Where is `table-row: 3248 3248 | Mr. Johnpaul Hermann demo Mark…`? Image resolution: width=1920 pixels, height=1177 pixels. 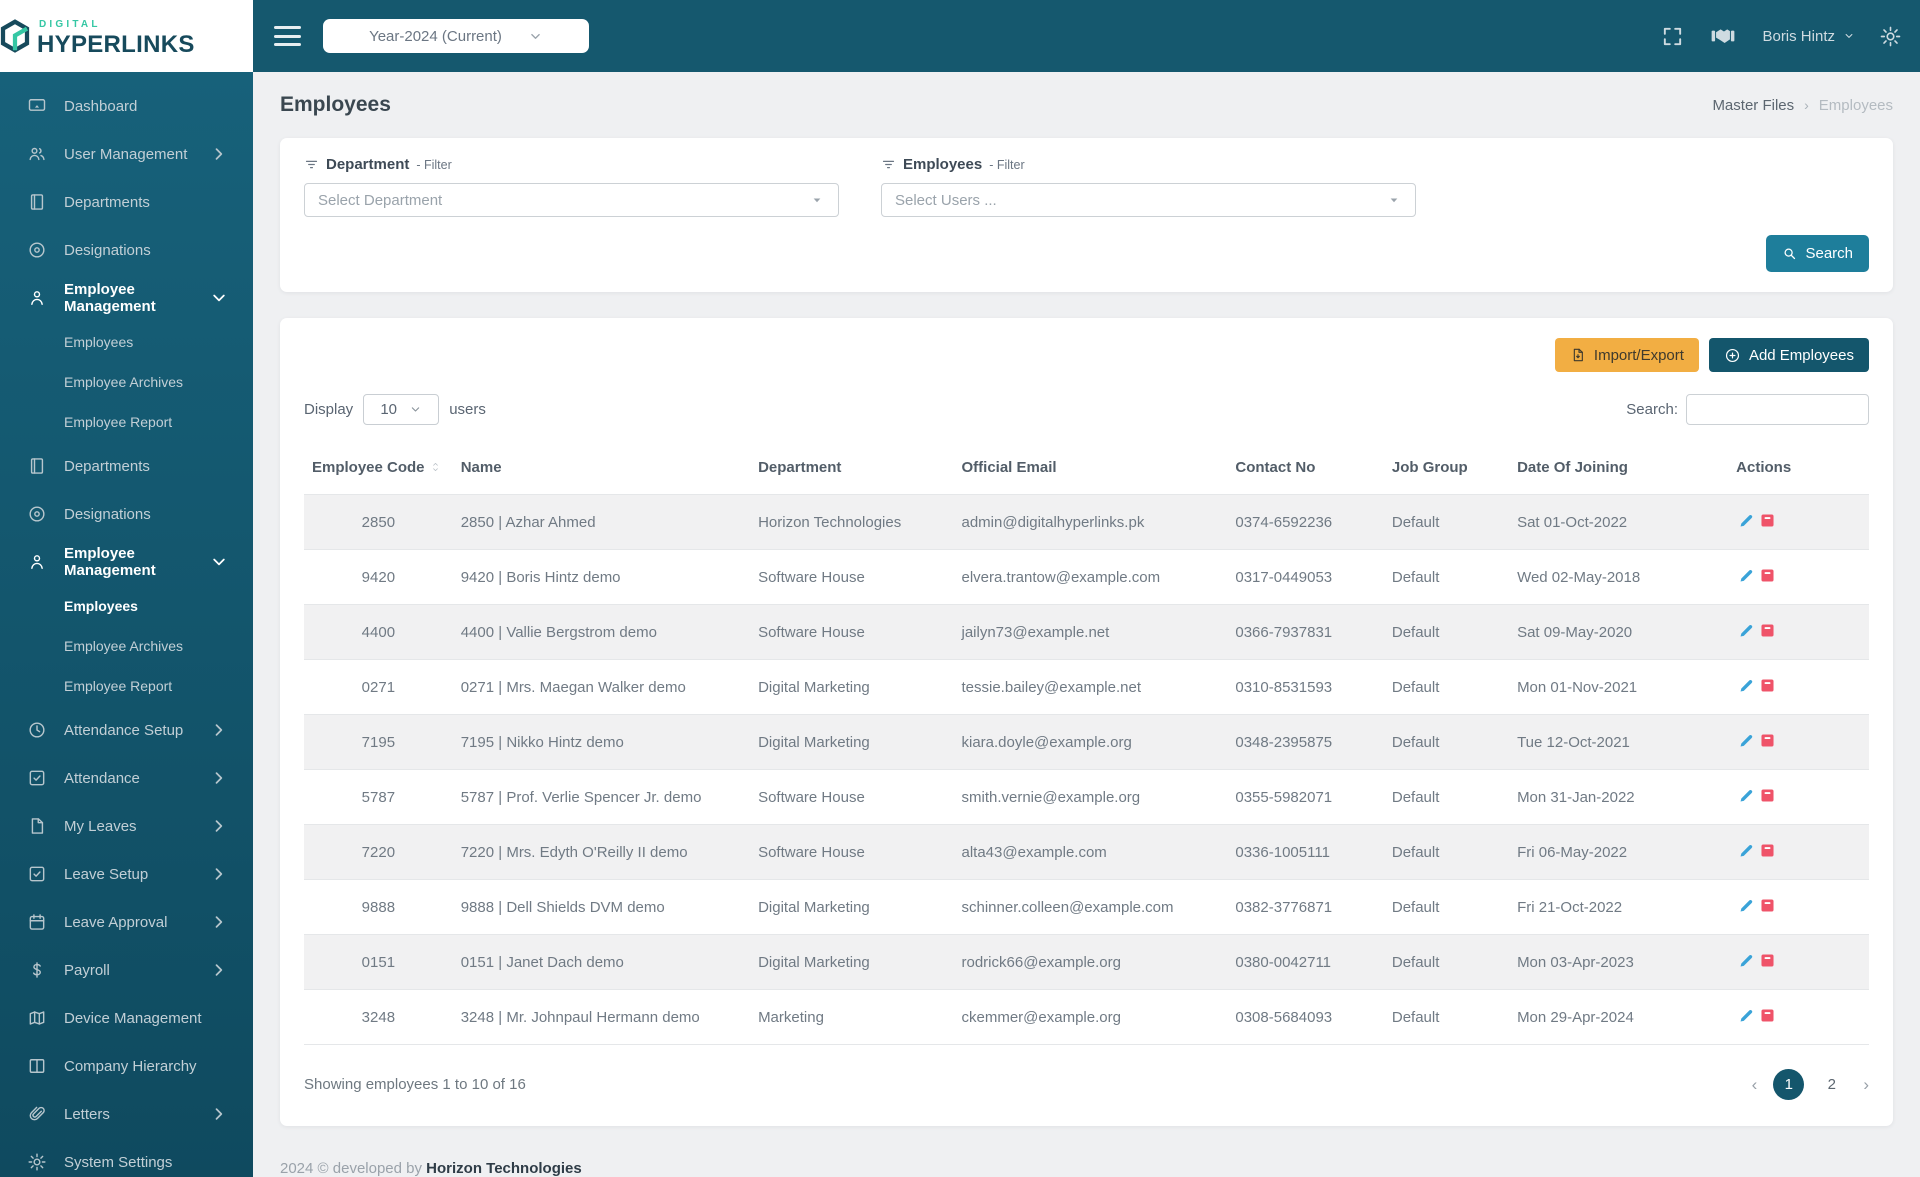 table-row: 3248 3248 | Mr. Johnpaul Hermann demo Mark… is located at coordinates (1086, 1017).